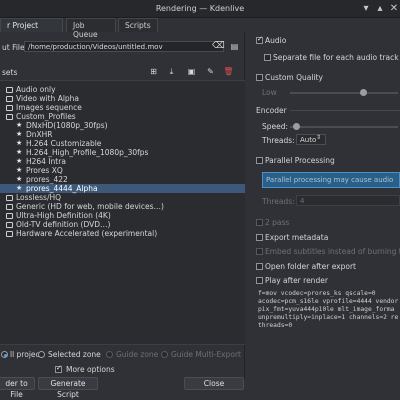  I want to click on tree-folder-row: Custom_Profiles, so click(122, 116).